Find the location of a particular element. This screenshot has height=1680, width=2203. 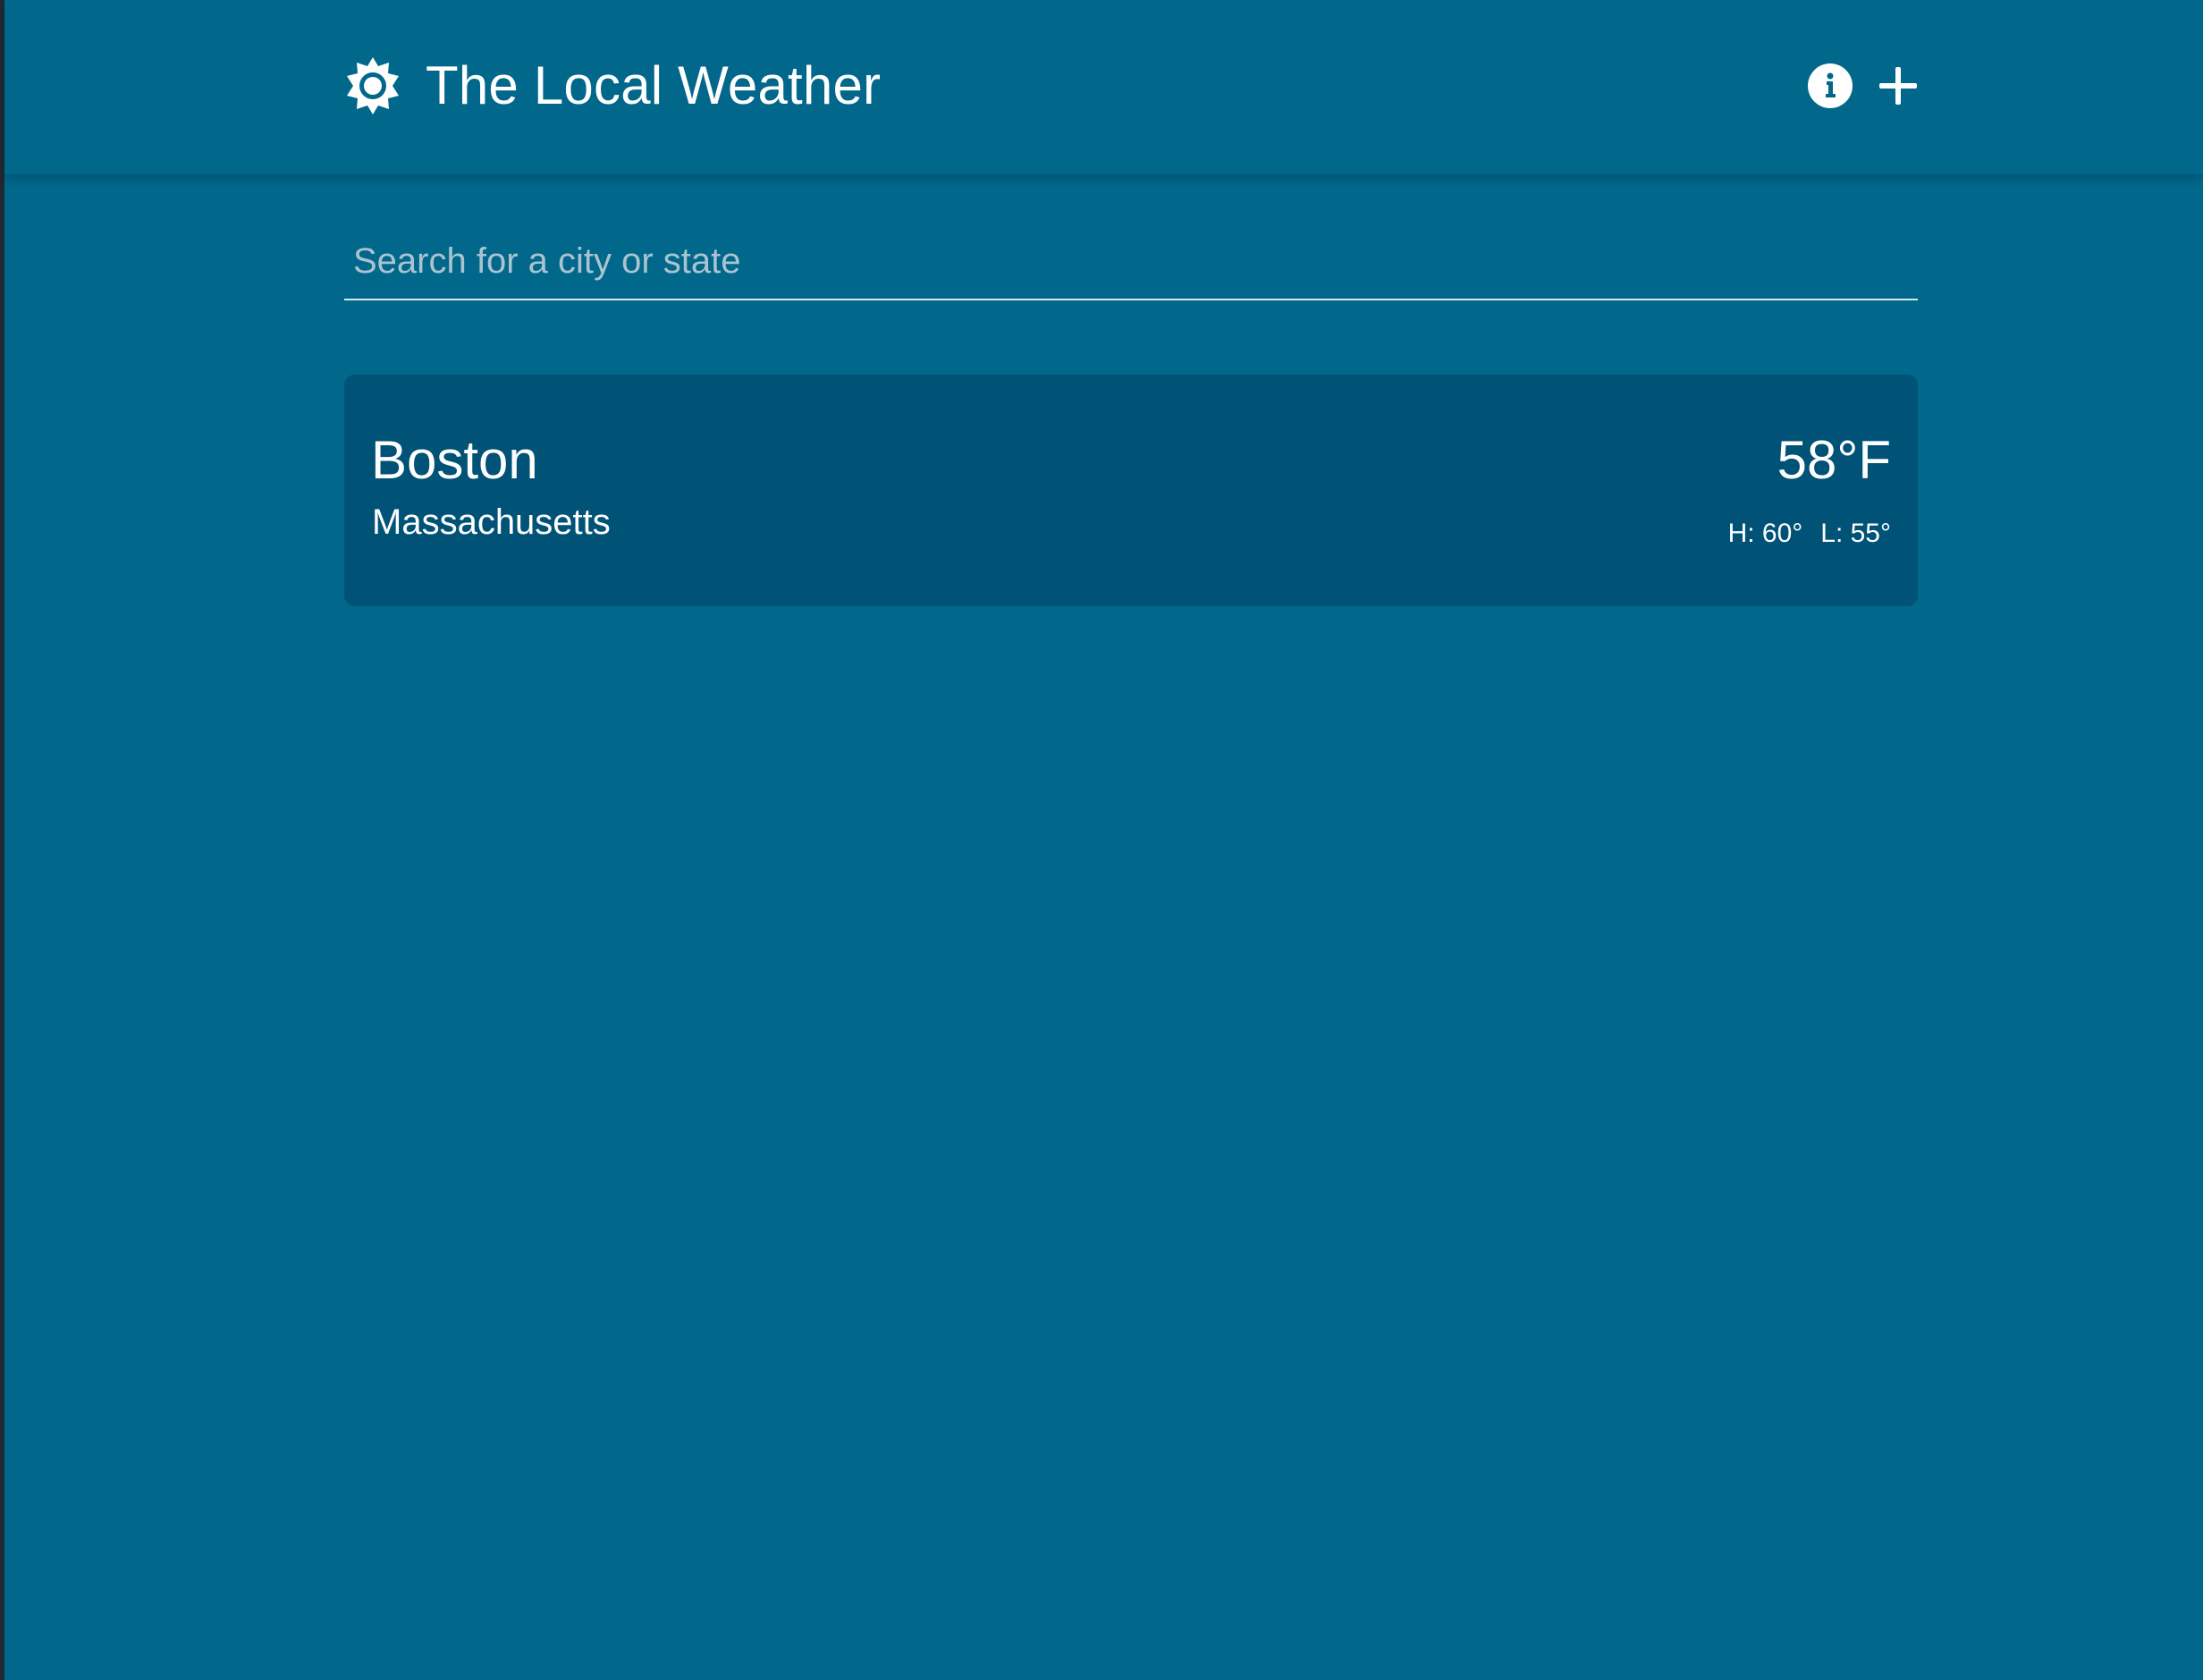

state-name: Massachusetts is located at coordinates (492, 522).